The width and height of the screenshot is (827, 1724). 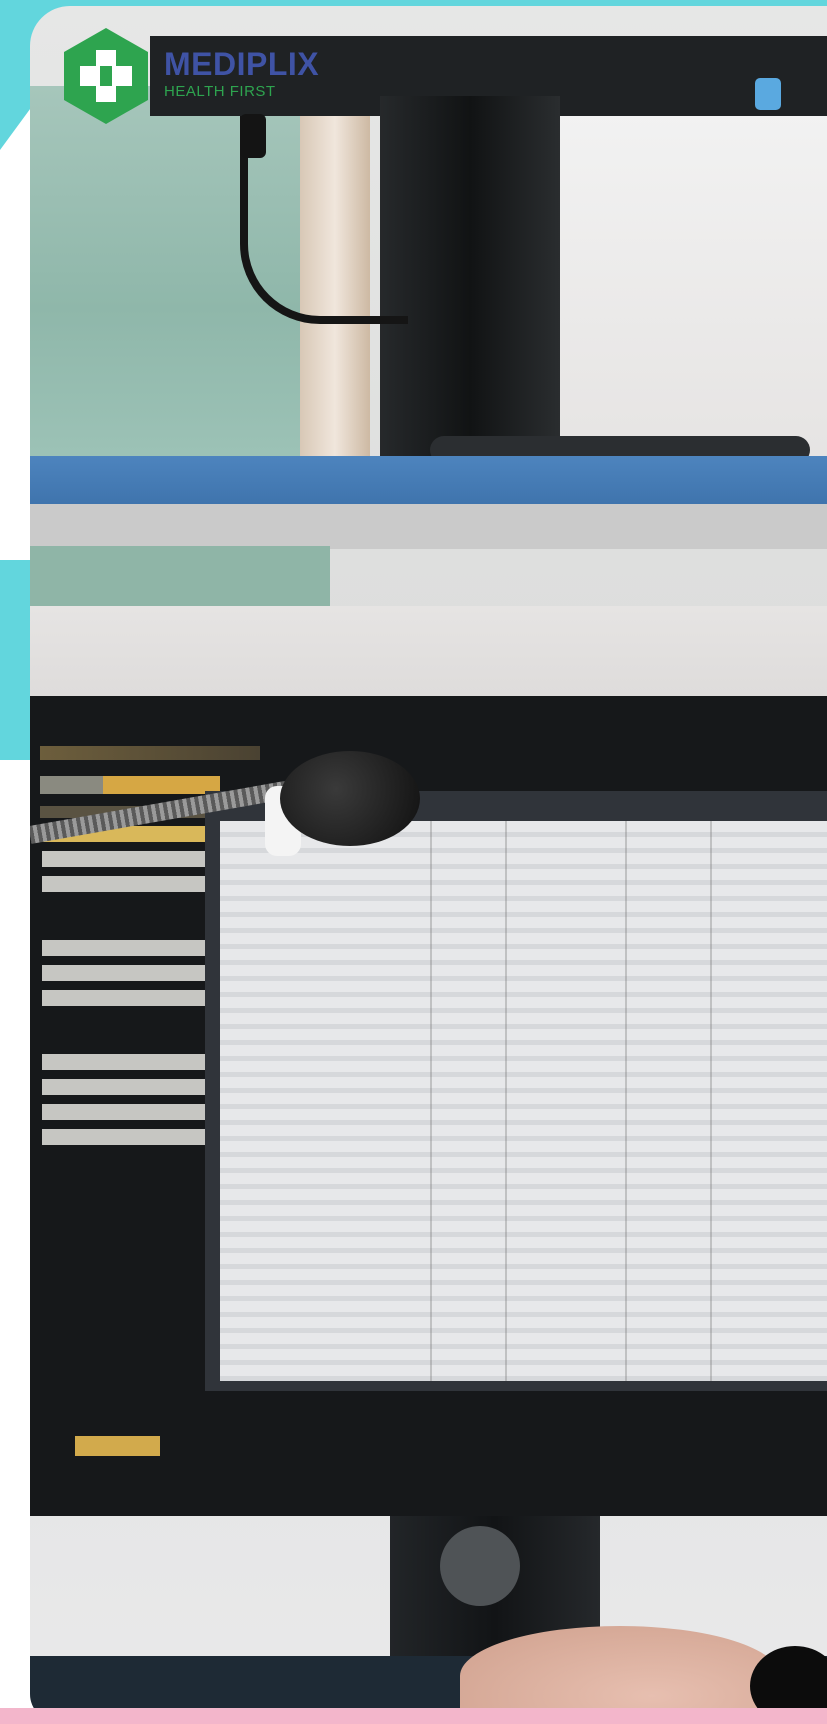 What do you see at coordinates (413, 1716) in the screenshot?
I see `decorative-bottom-band` at bounding box center [413, 1716].